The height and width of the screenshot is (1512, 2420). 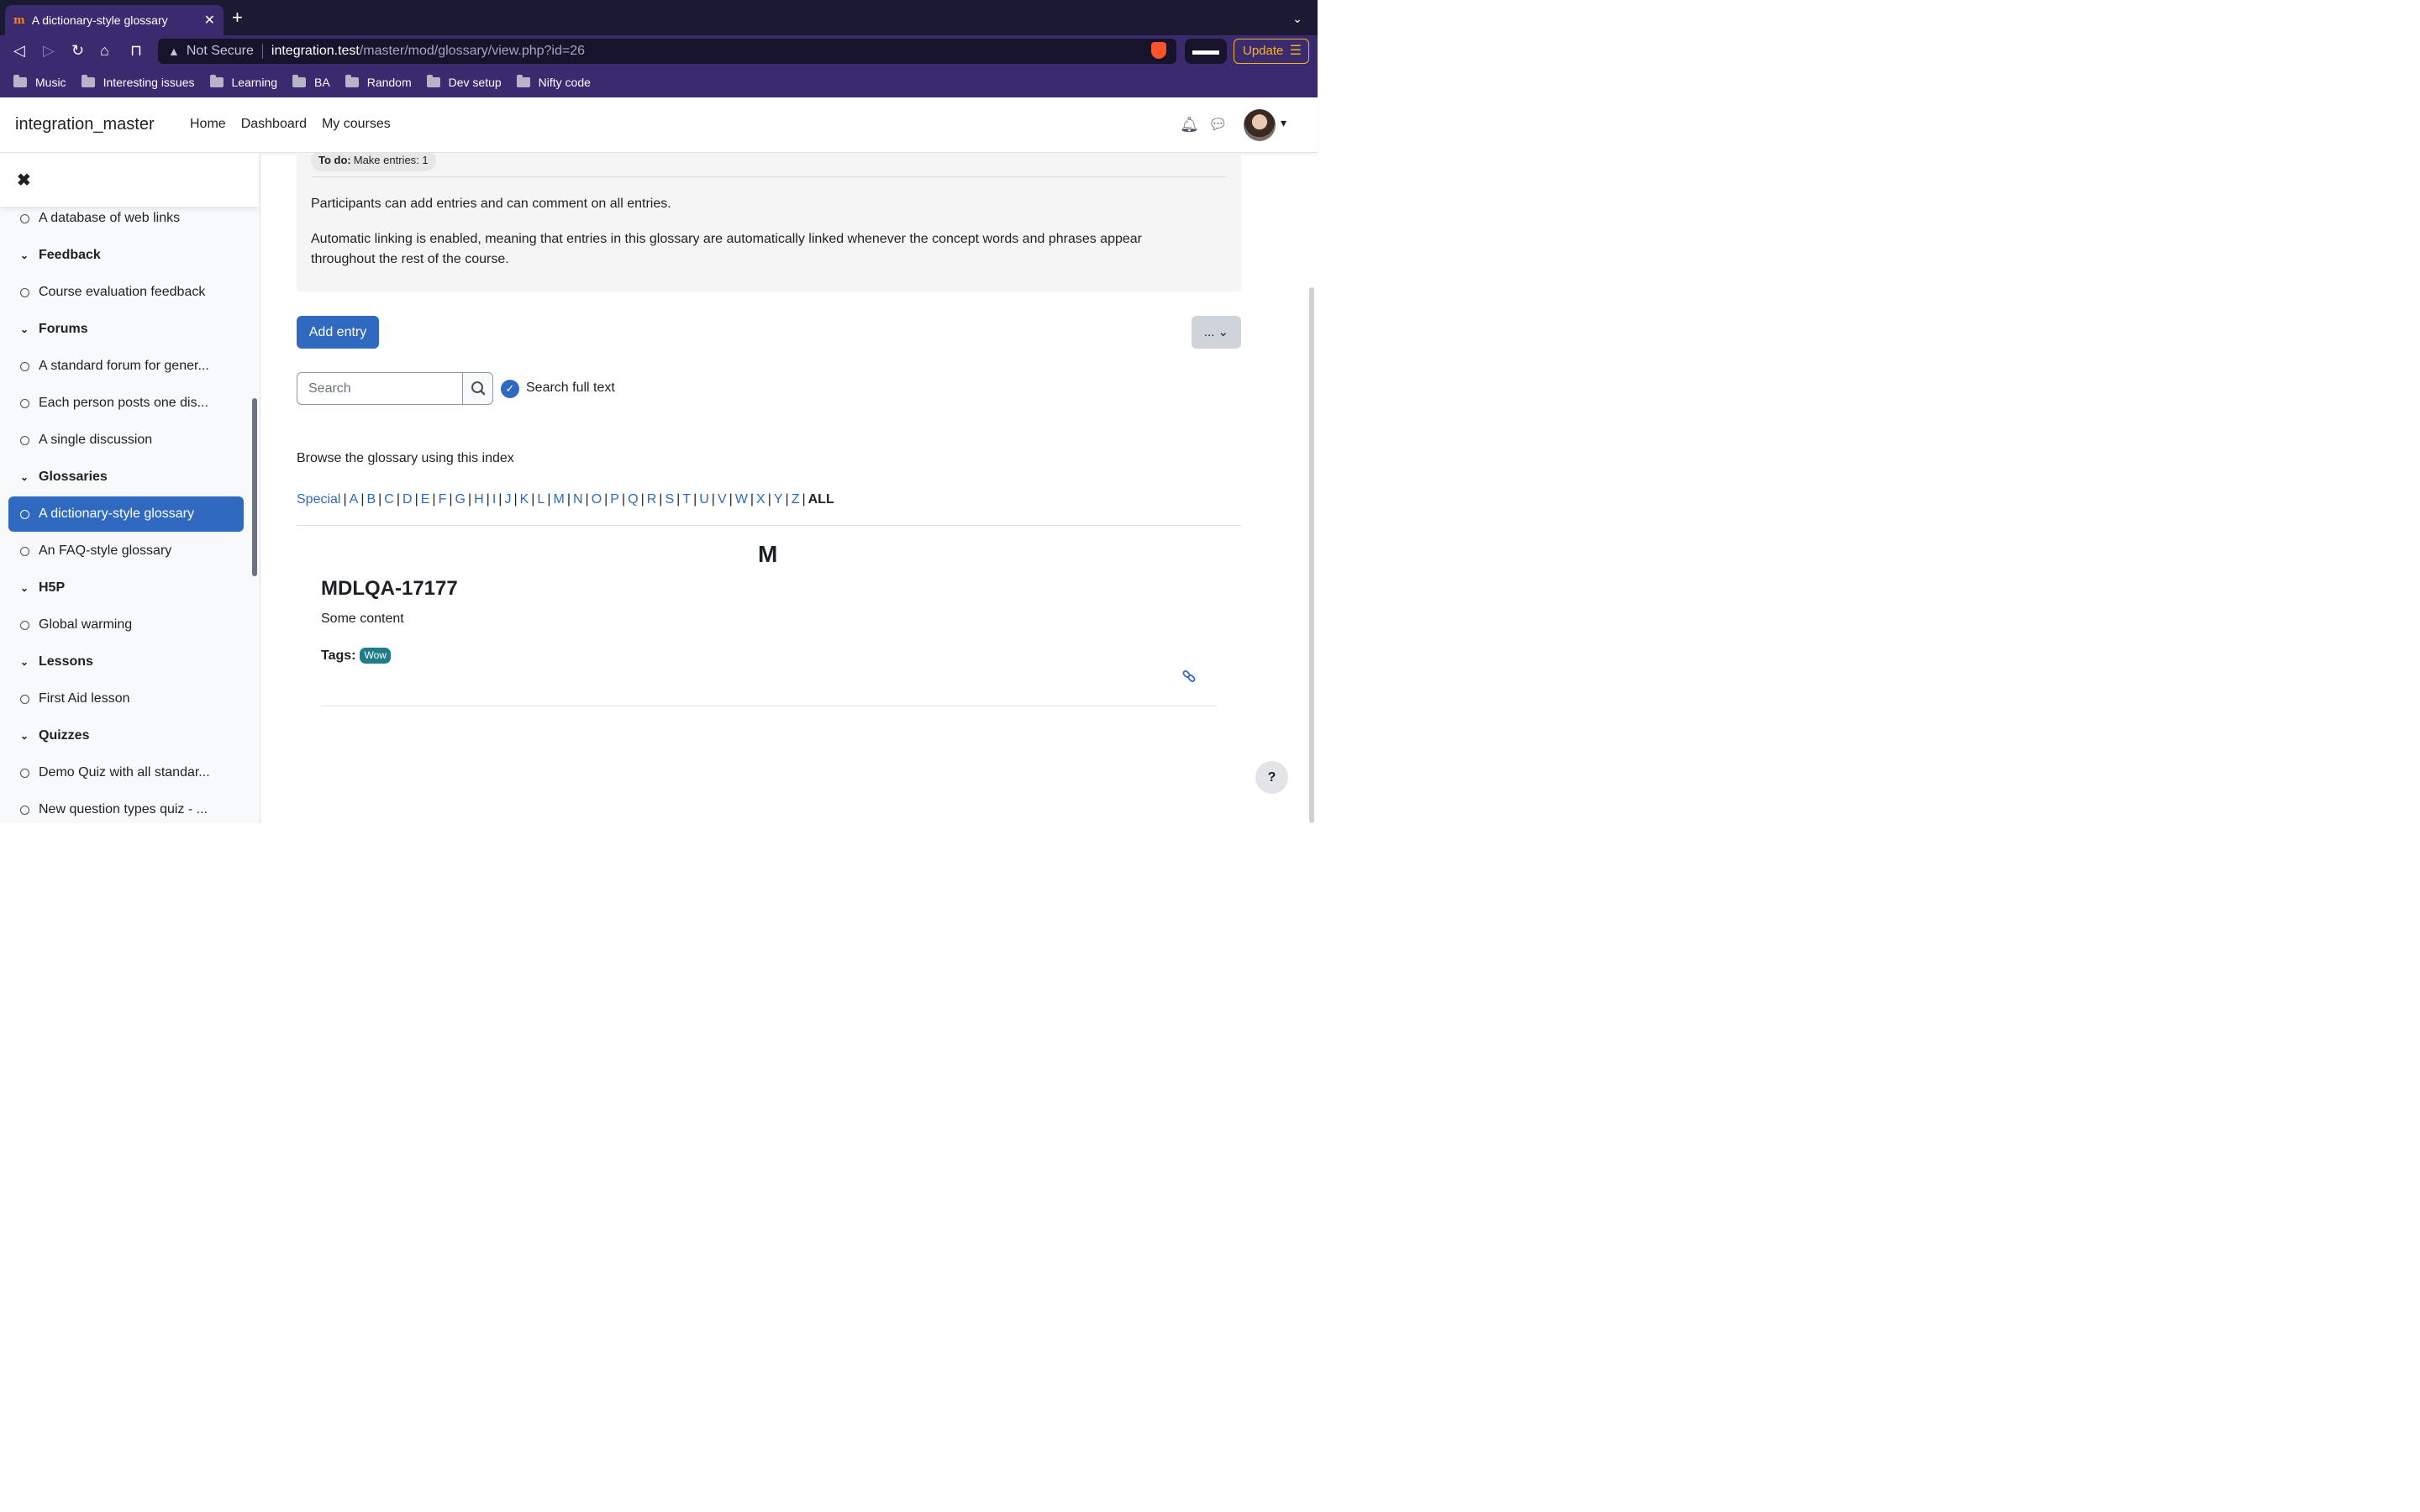 What do you see at coordinates (597, 499) in the screenshot?
I see `index-letter-link: O` at bounding box center [597, 499].